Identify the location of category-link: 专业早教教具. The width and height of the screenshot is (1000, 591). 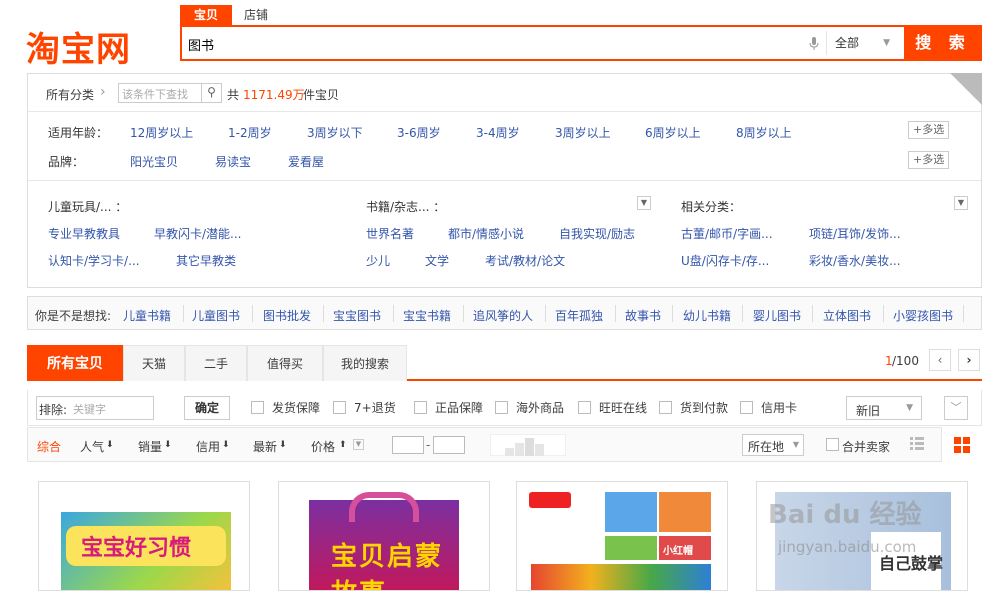
(84, 233).